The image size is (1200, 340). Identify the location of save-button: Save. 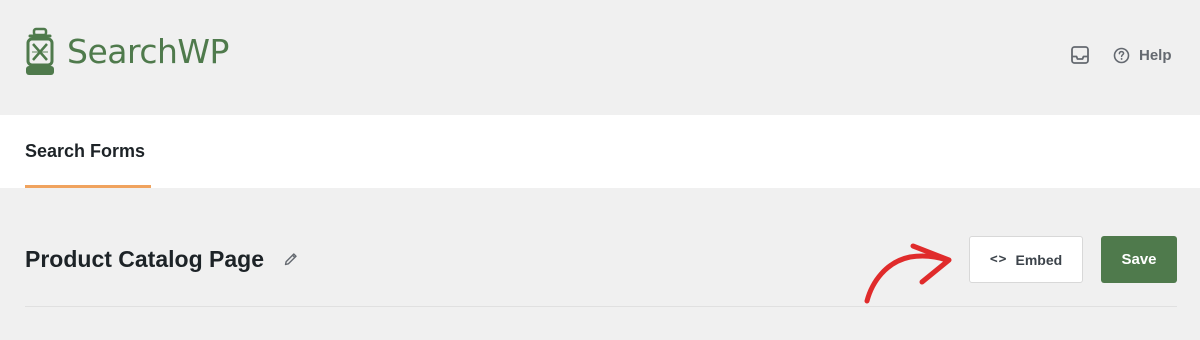
(1139, 259).